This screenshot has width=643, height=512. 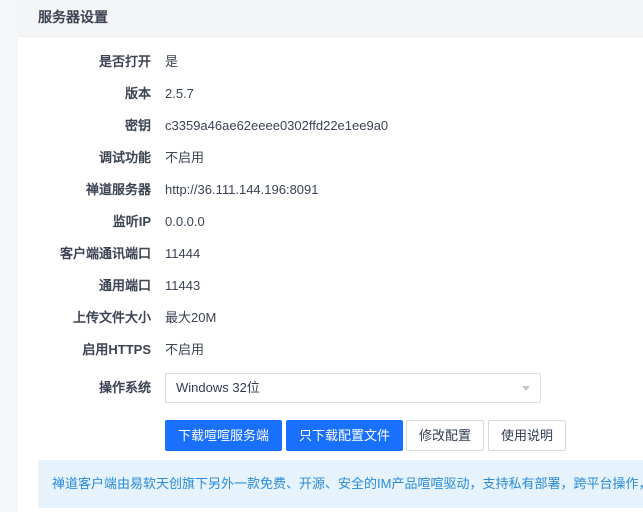 I want to click on edit-config-button: 修改配置, so click(x=445, y=435).